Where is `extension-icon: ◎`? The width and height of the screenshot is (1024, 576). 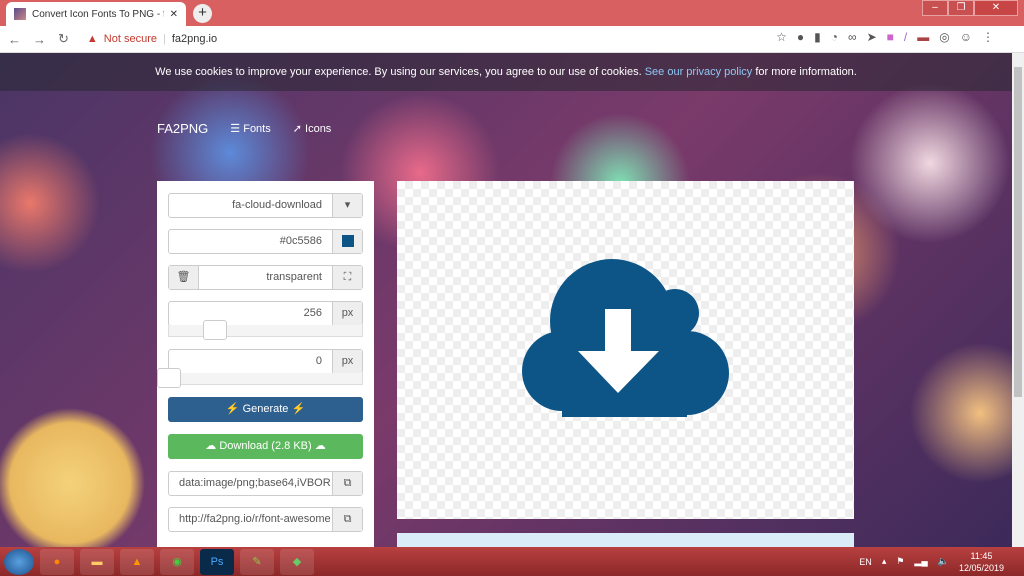
extension-icon: ◎ is located at coordinates (944, 37).